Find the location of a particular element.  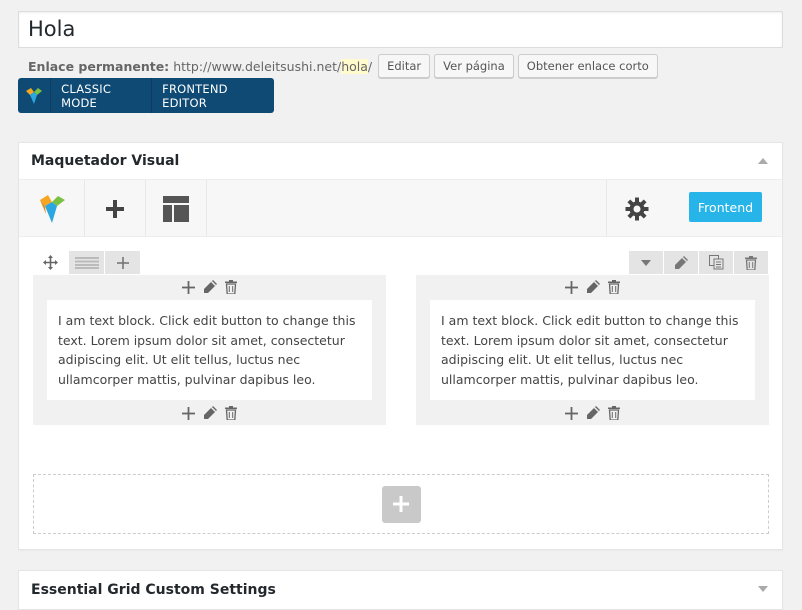

vc-toolbar: Frontend is located at coordinates (400, 208).